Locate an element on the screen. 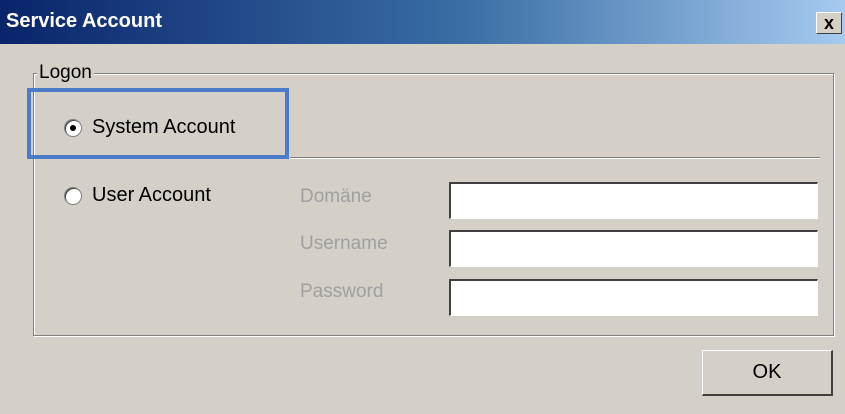 The width and height of the screenshot is (845, 414). system-account-label: System Account is located at coordinates (164, 127).